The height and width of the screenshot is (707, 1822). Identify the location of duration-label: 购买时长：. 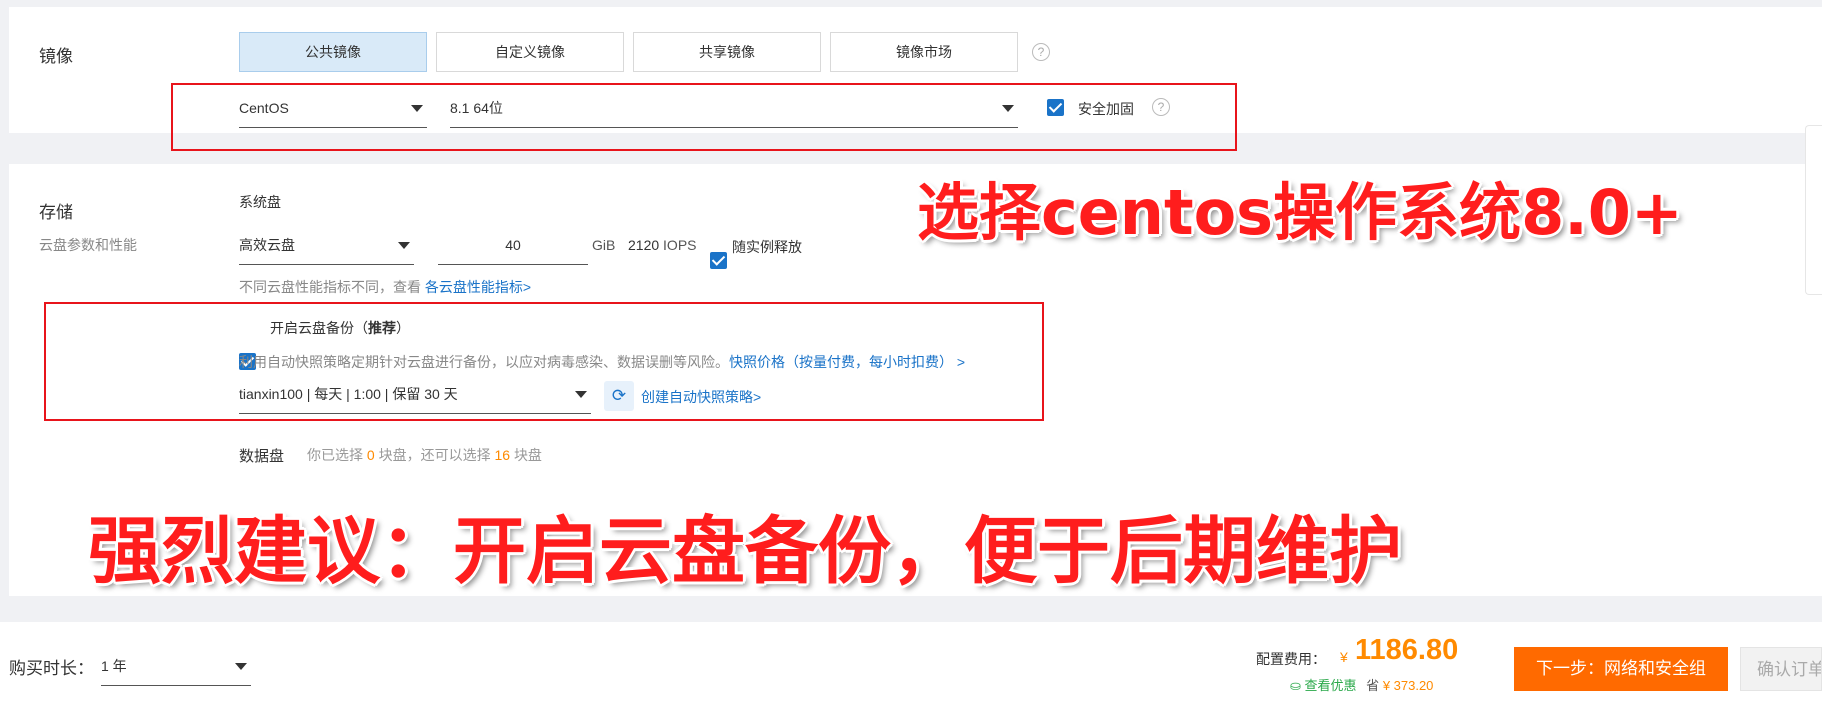
(51, 668).